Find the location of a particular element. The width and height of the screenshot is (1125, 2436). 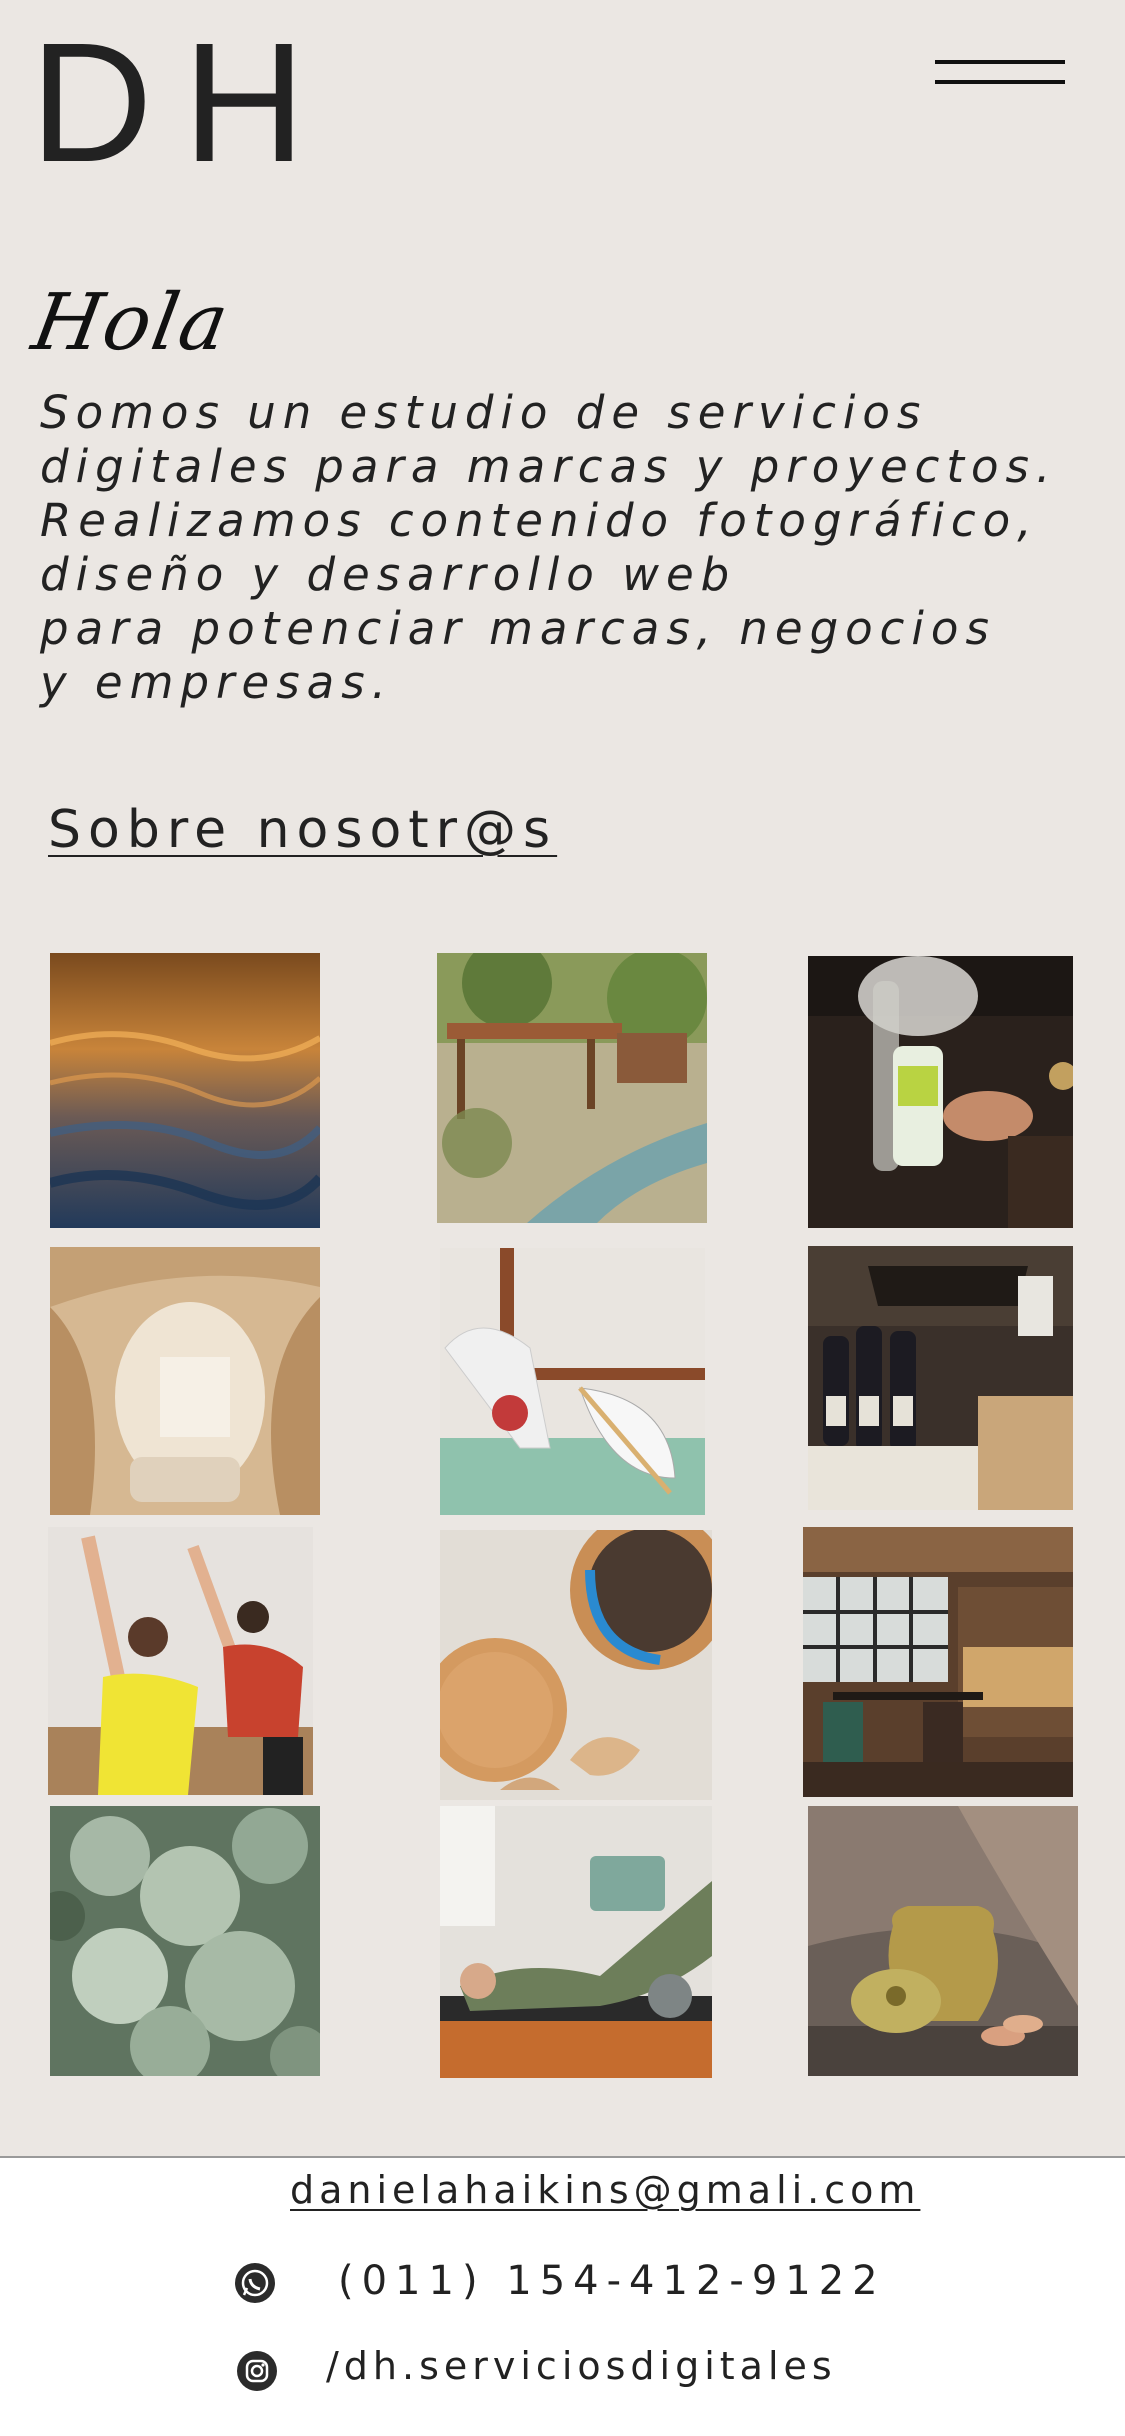

instagram-handle: /dh.serviciosdigitales is located at coordinates (581, 2366).